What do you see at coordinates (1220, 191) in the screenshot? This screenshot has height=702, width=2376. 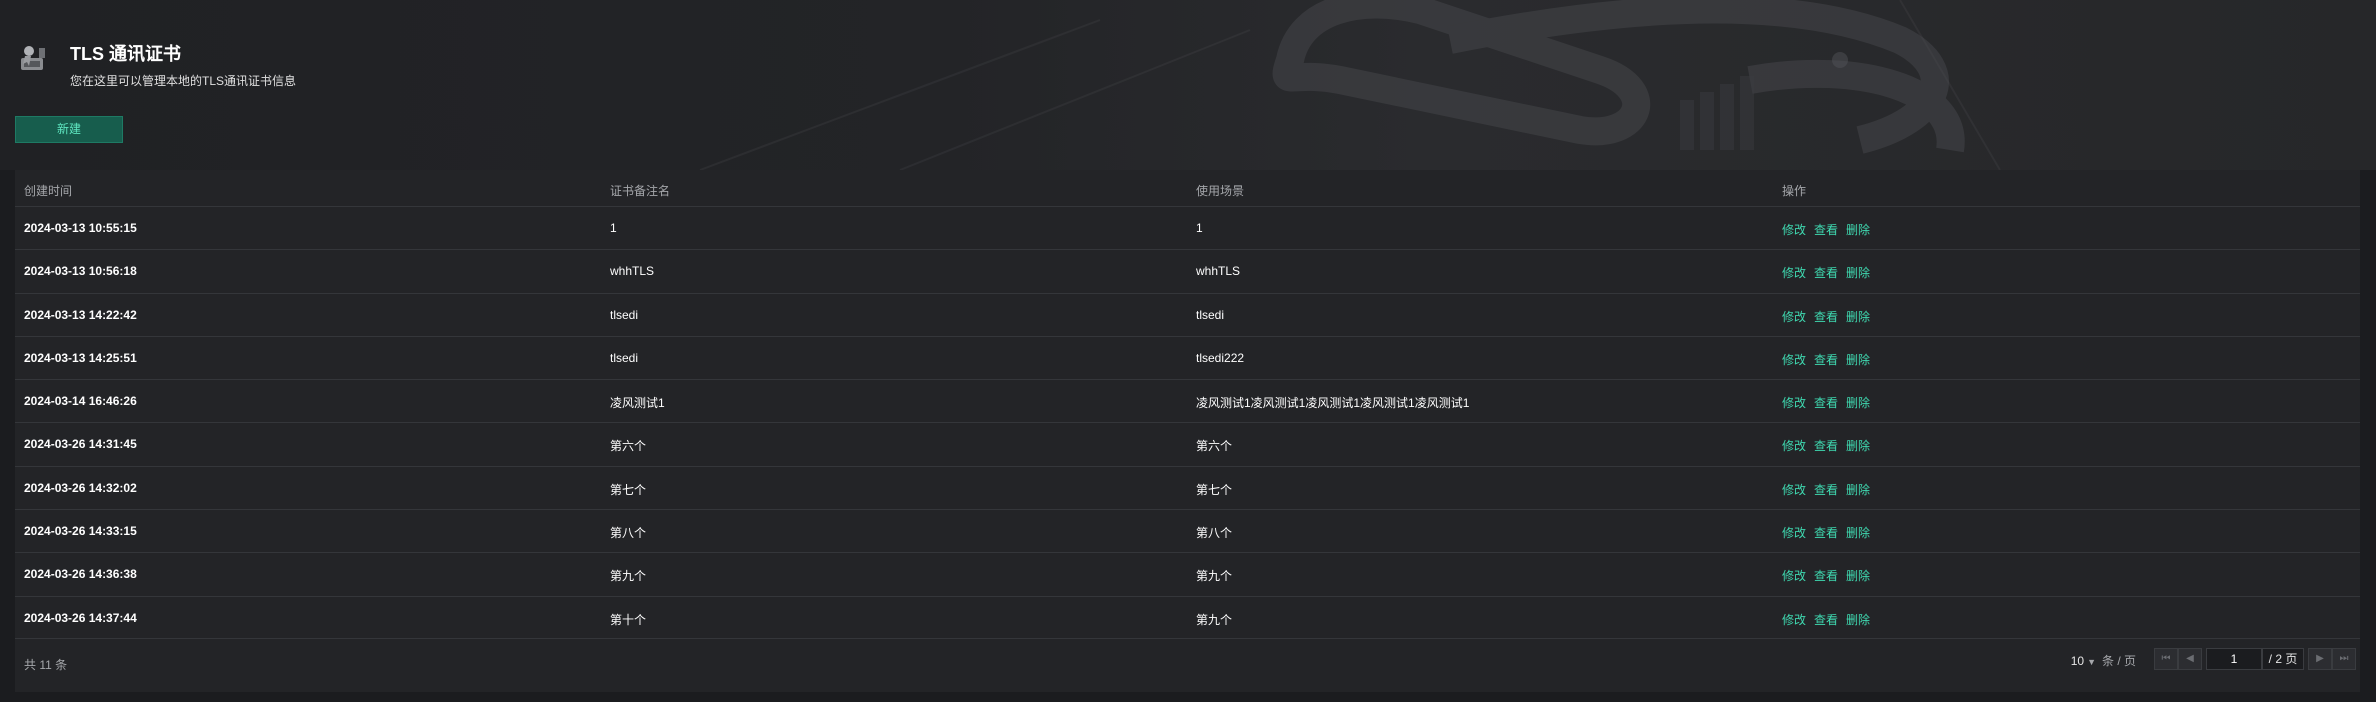 I see `column-header-scene: 使用场景` at bounding box center [1220, 191].